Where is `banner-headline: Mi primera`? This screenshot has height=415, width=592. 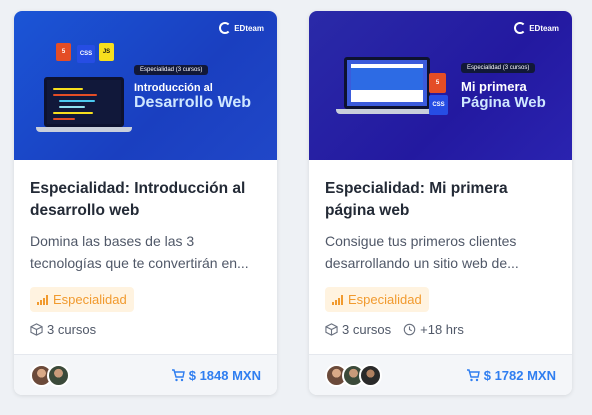
banner-headline: Mi primera is located at coordinates (494, 86).